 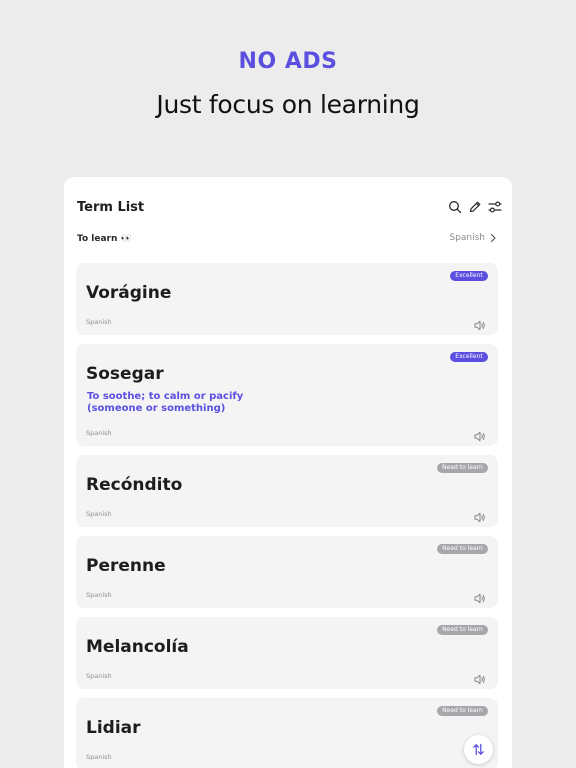 I want to click on sort-arrows-icon, so click(x=478, y=749).